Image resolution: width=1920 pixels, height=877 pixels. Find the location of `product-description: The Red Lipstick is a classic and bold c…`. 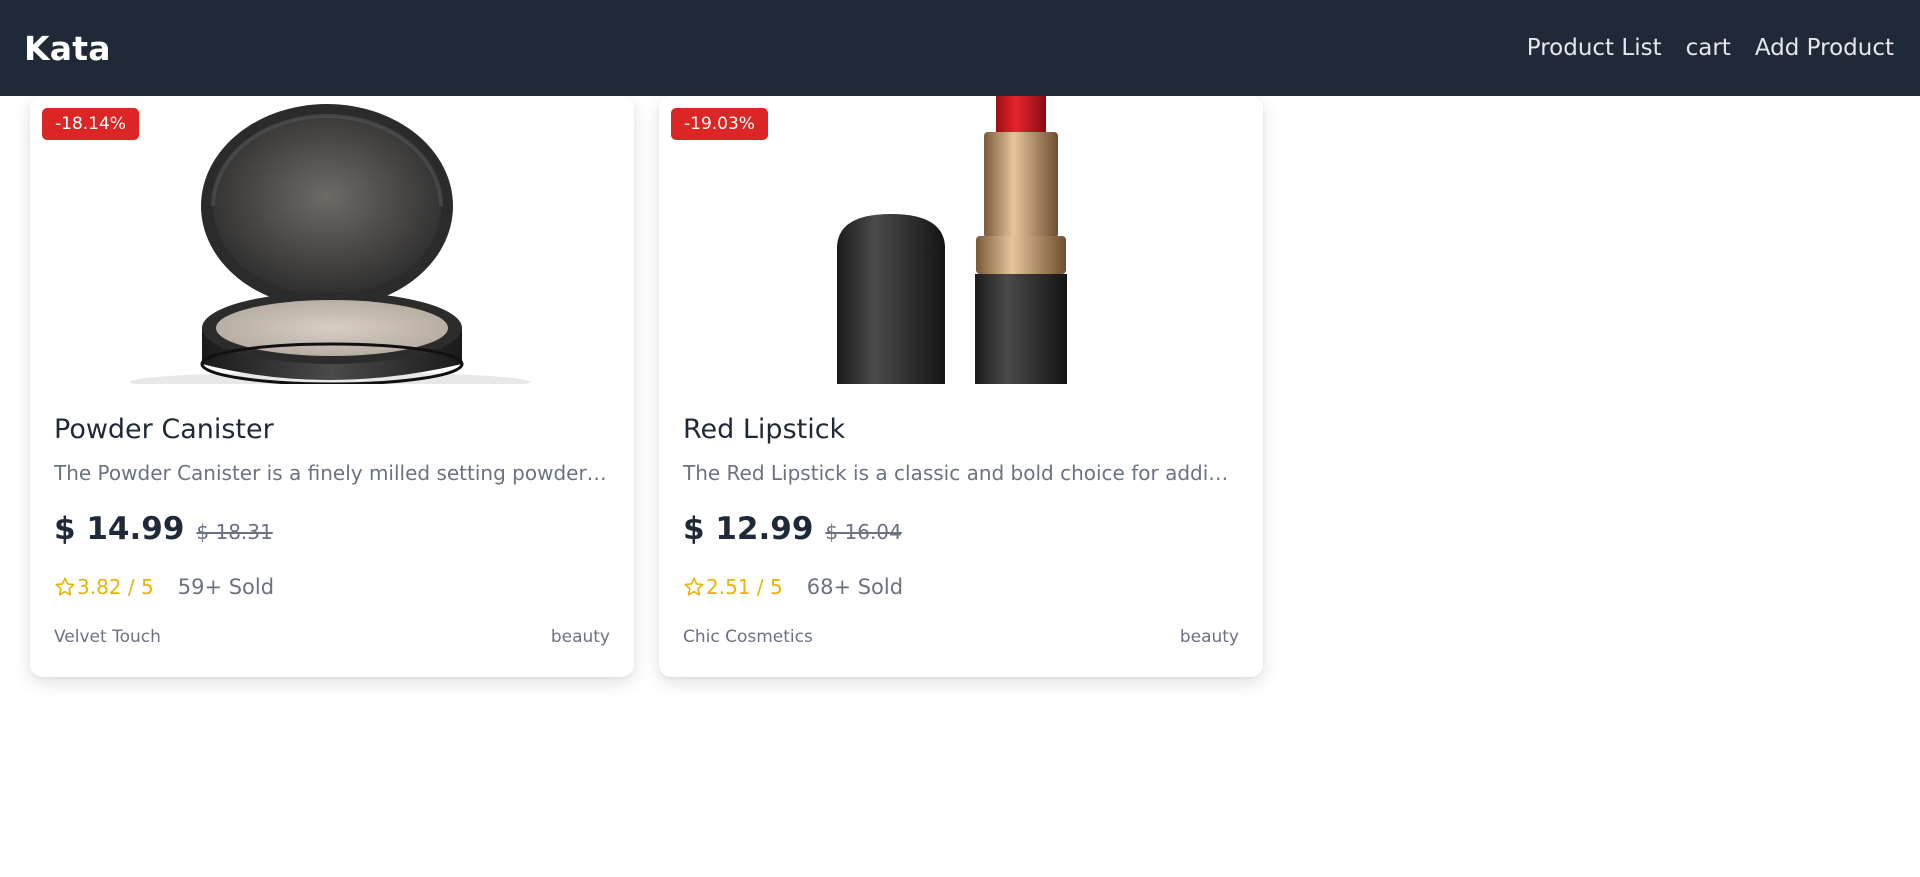

product-description: The Red Lipstick is a classic and bold c… is located at coordinates (961, 473).